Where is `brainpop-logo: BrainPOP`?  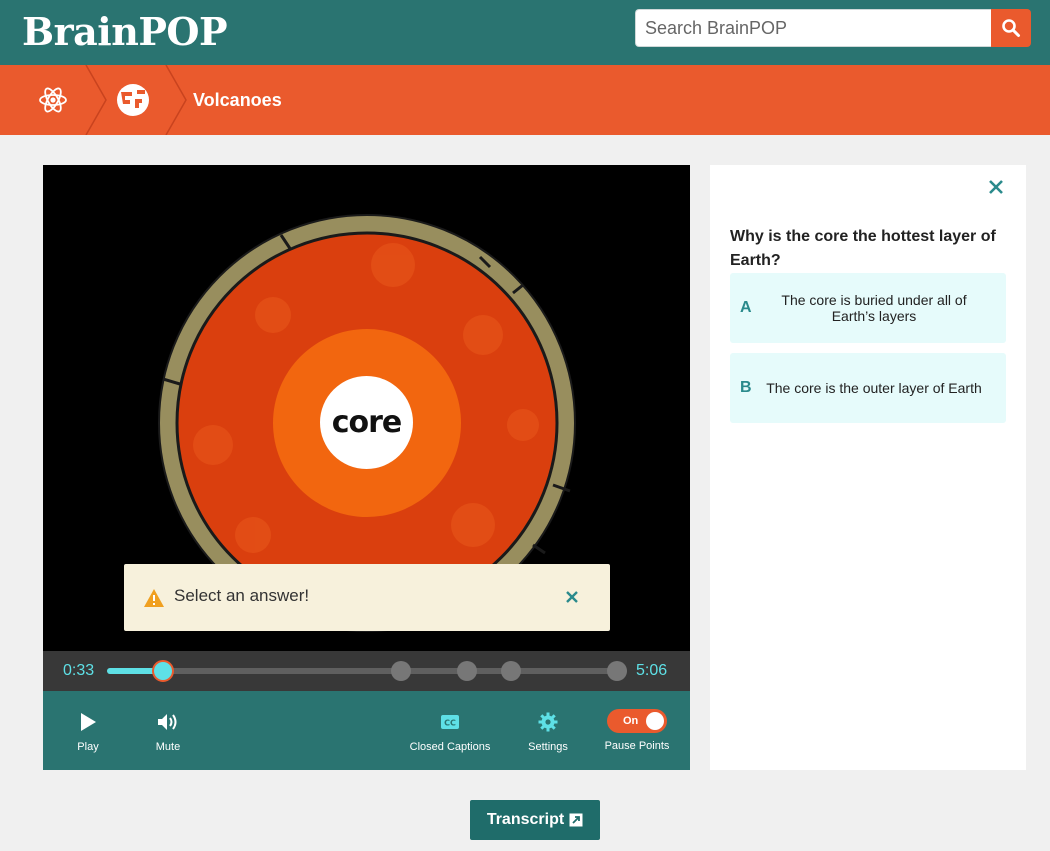 brainpop-logo: BrainPOP is located at coordinates (125, 32).